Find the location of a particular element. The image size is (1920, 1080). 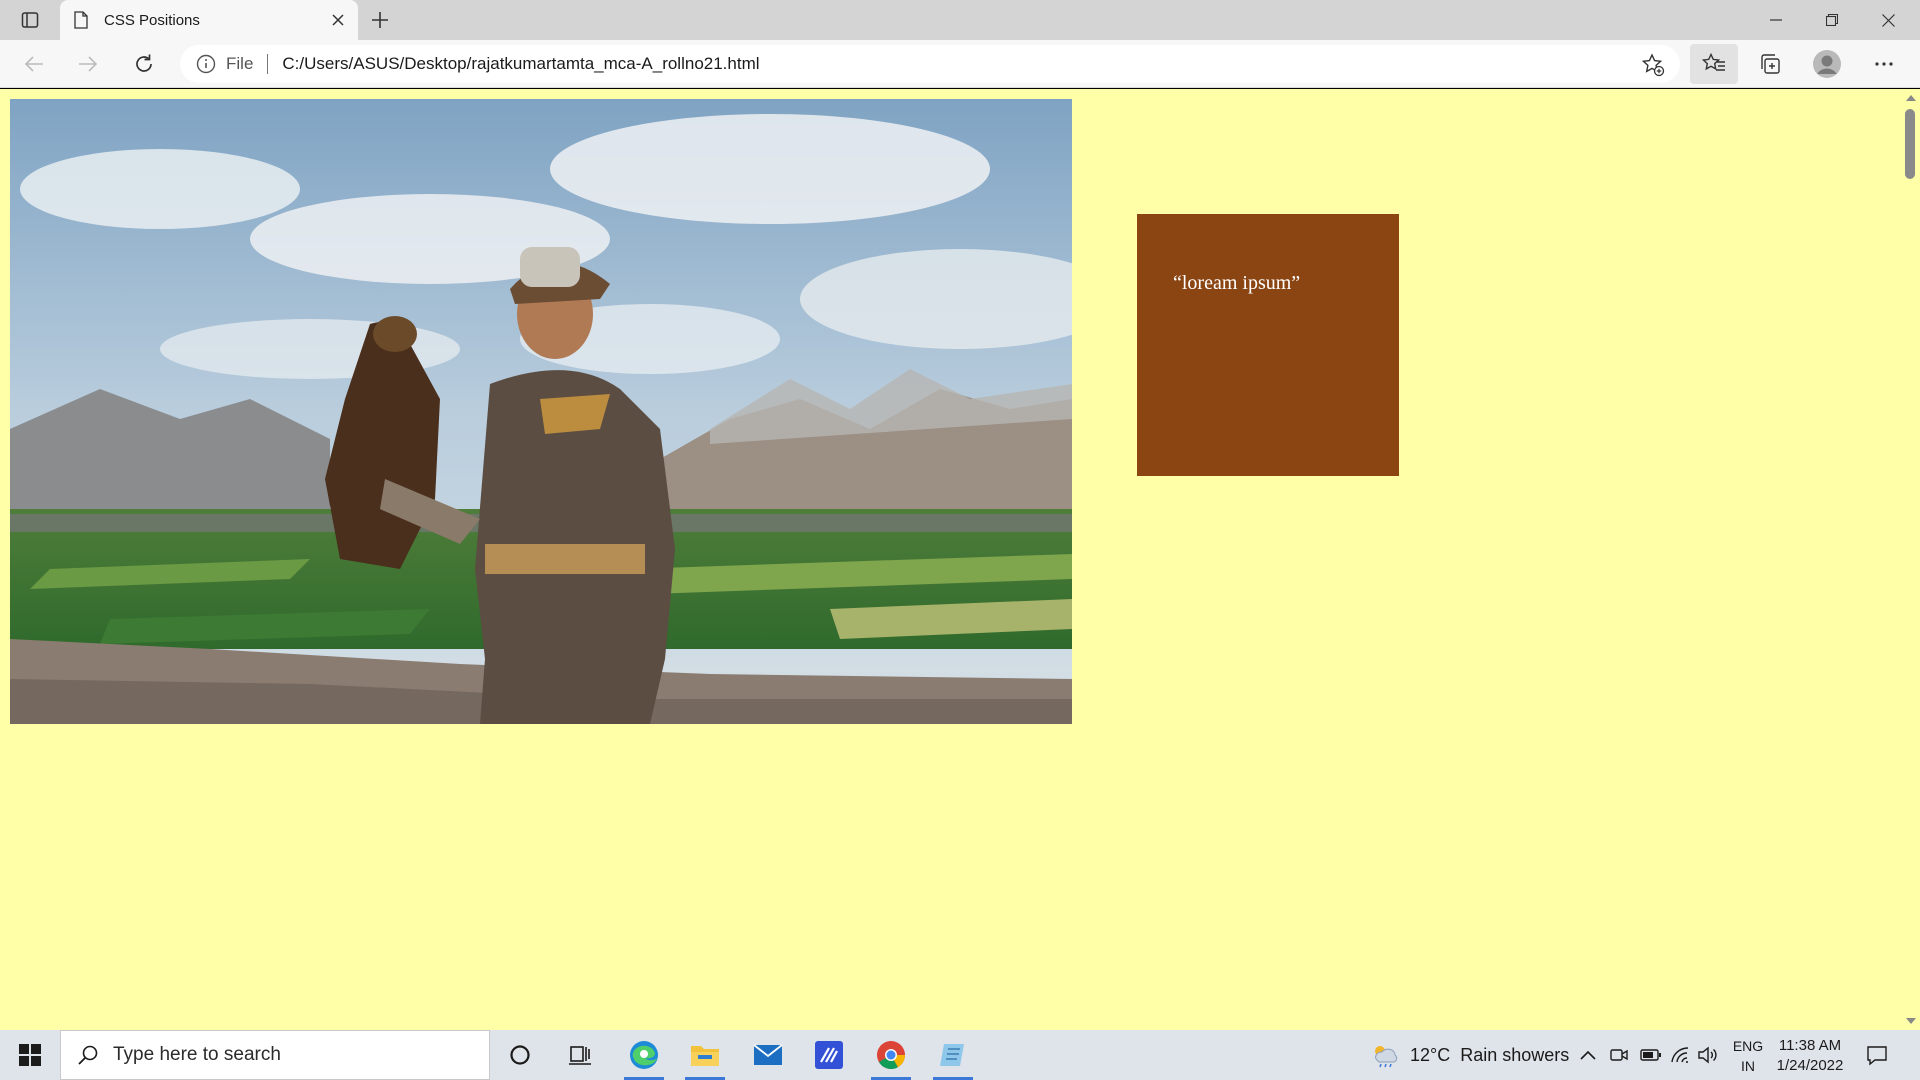

profile-button is located at coordinates (1827, 64).